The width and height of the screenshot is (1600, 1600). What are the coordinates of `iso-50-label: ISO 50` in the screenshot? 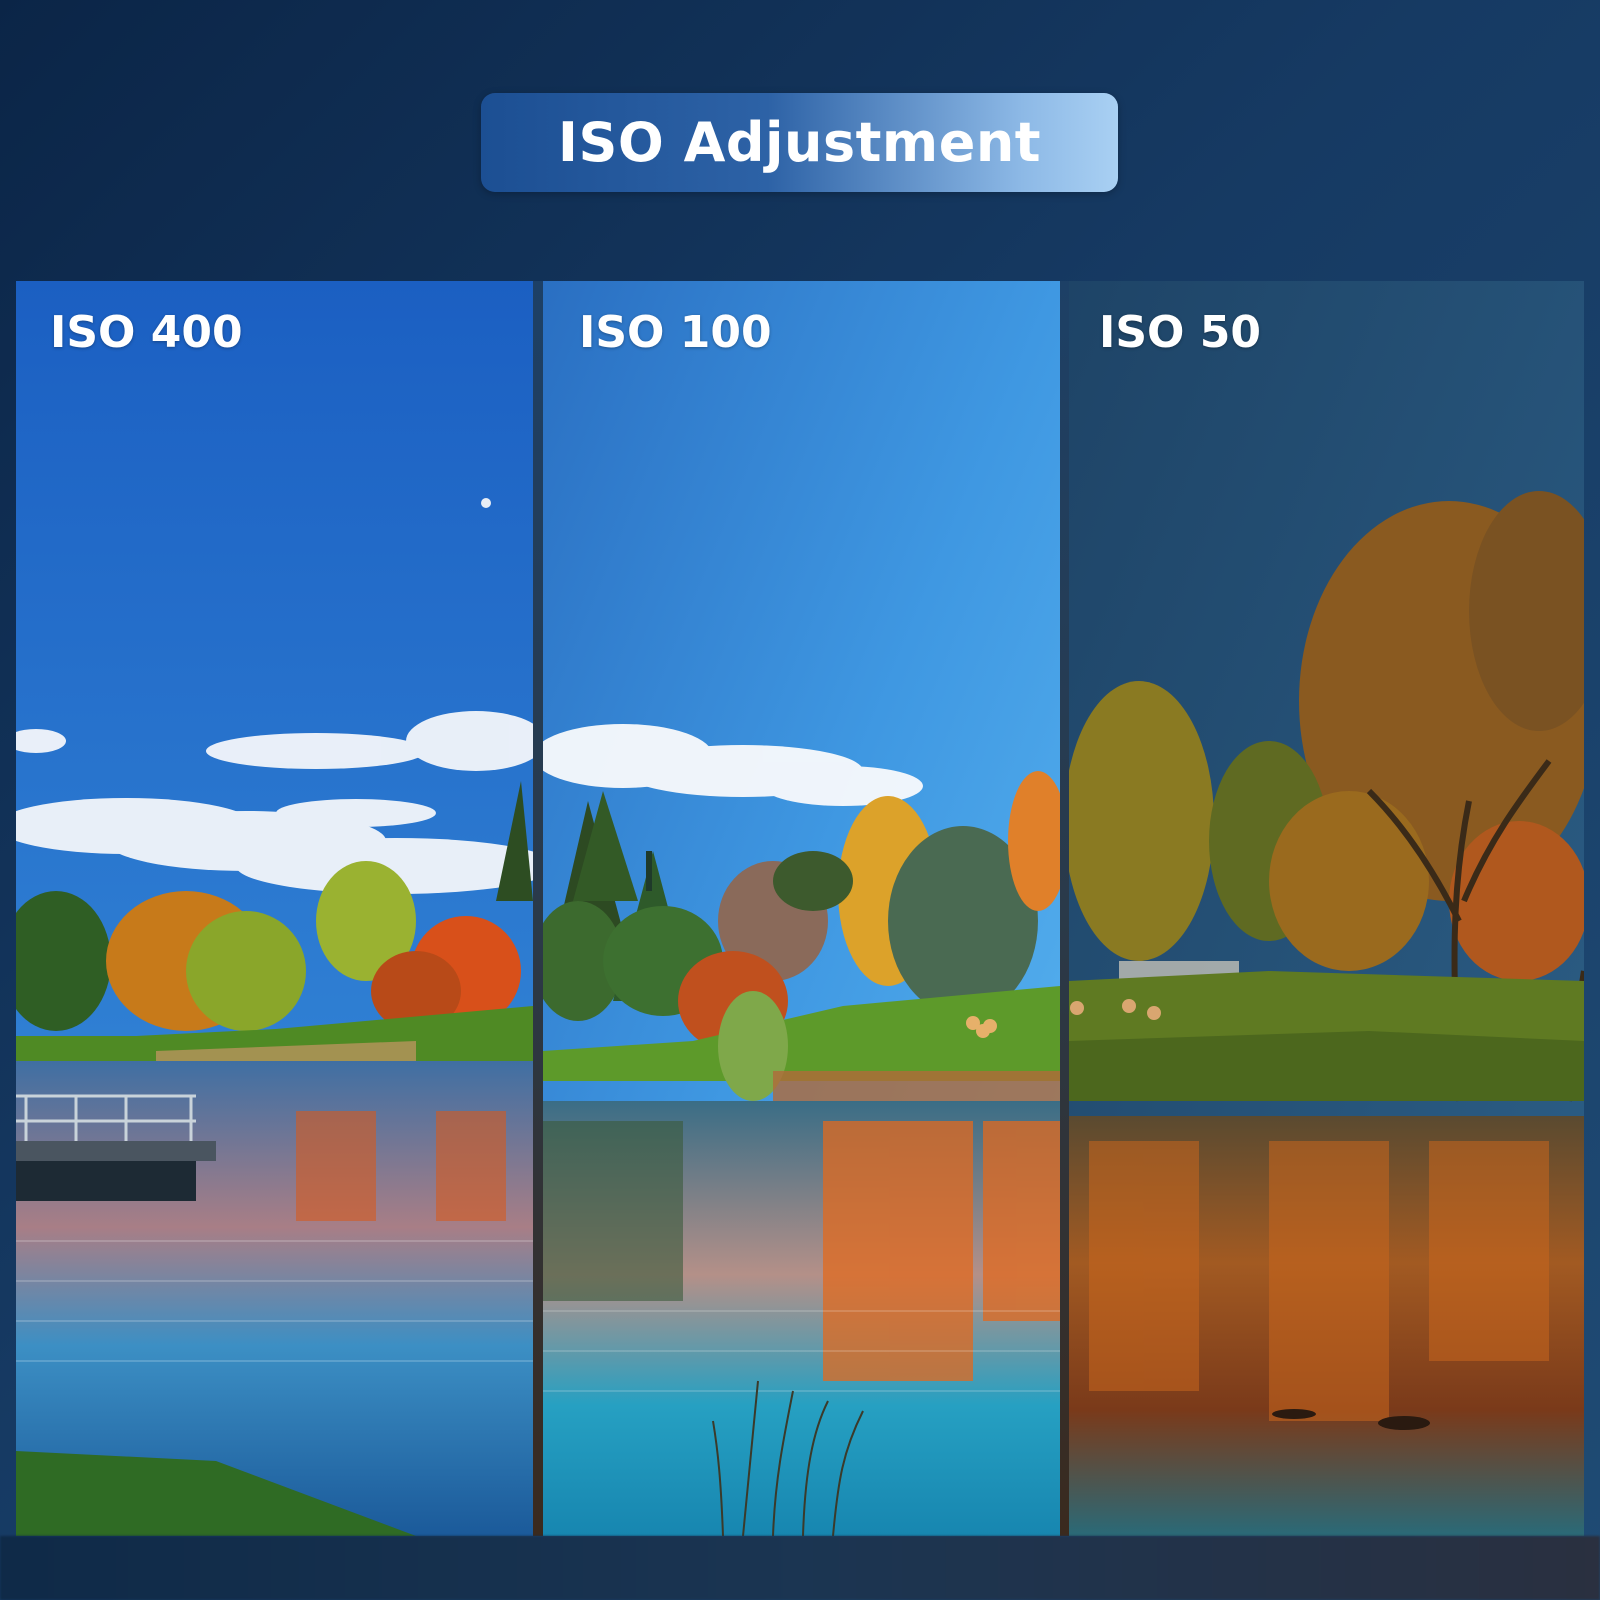 It's located at (1180, 332).